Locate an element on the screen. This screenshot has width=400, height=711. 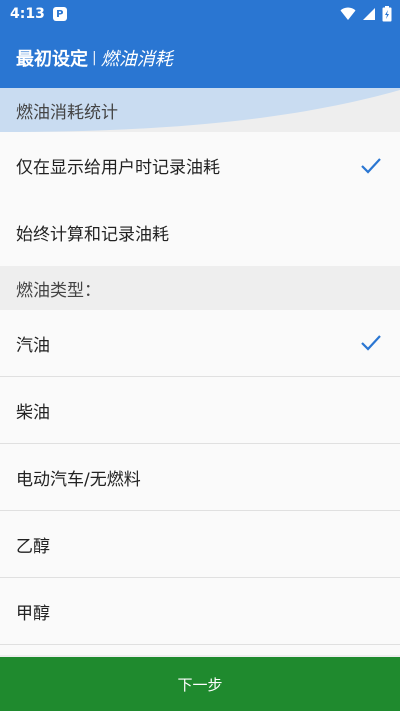
notification-icon: P is located at coordinates (59, 14).